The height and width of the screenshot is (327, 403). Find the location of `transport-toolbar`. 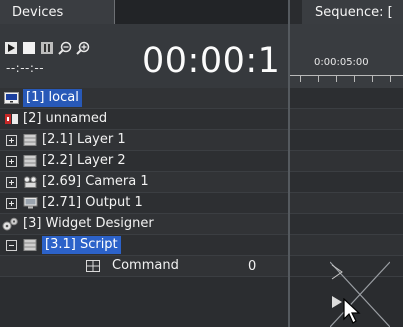

transport-toolbar is located at coordinates (47, 48).